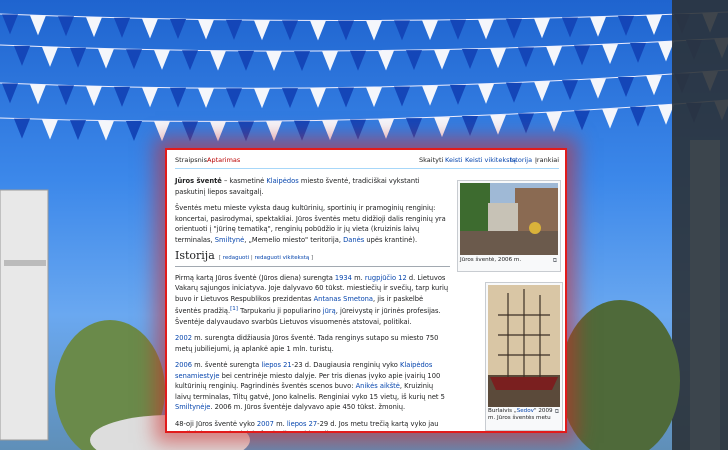 The height and width of the screenshot is (450, 728). I want to click on tools-menu: Įrankiai, so click(547, 160).